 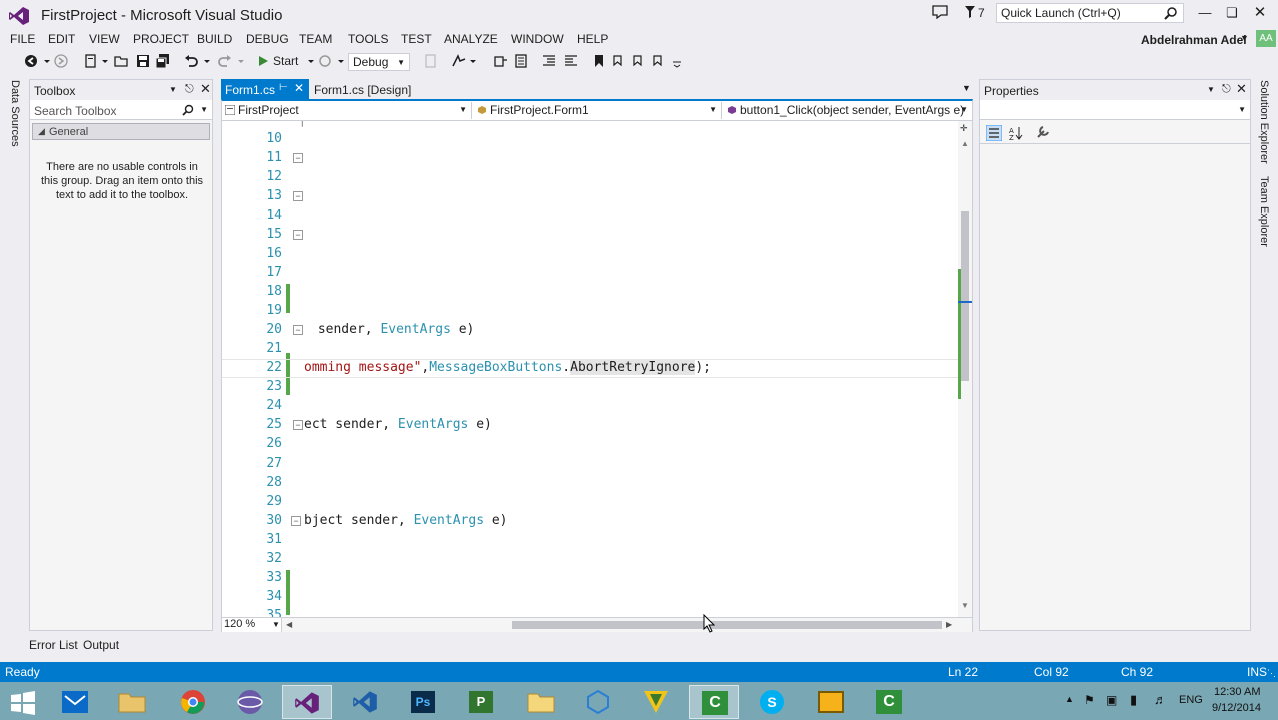 I want to click on network-icon, so click(x=598, y=702).